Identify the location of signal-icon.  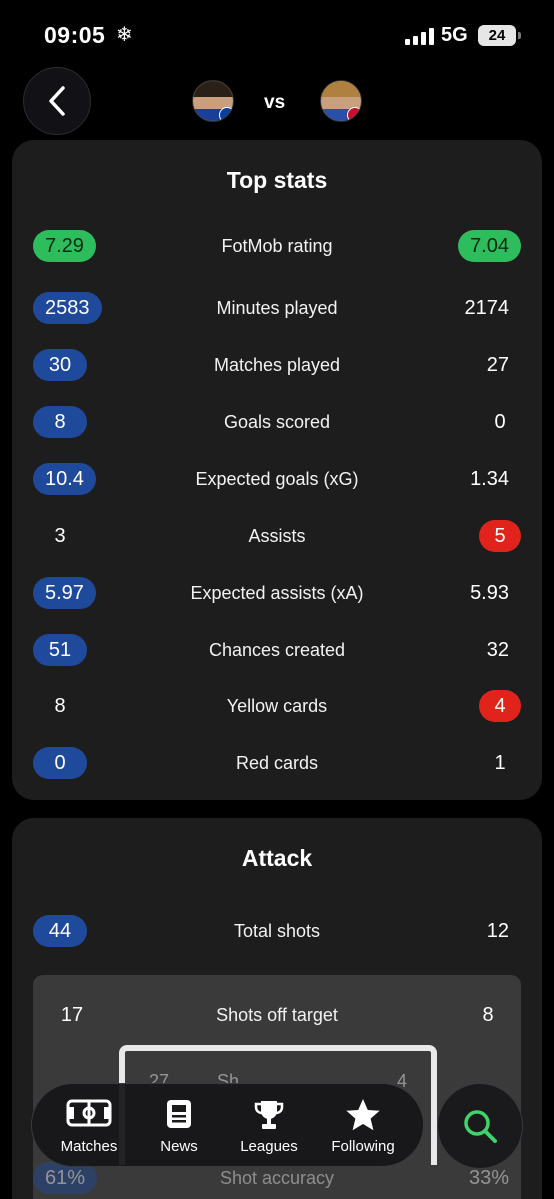
(420, 36).